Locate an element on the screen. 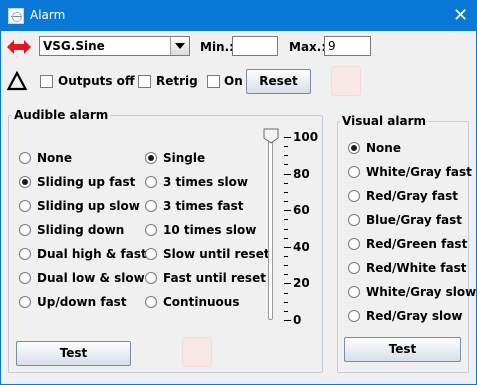 The width and height of the screenshot is (477, 385). sound-option-label: Up/down fast is located at coordinates (82, 302).